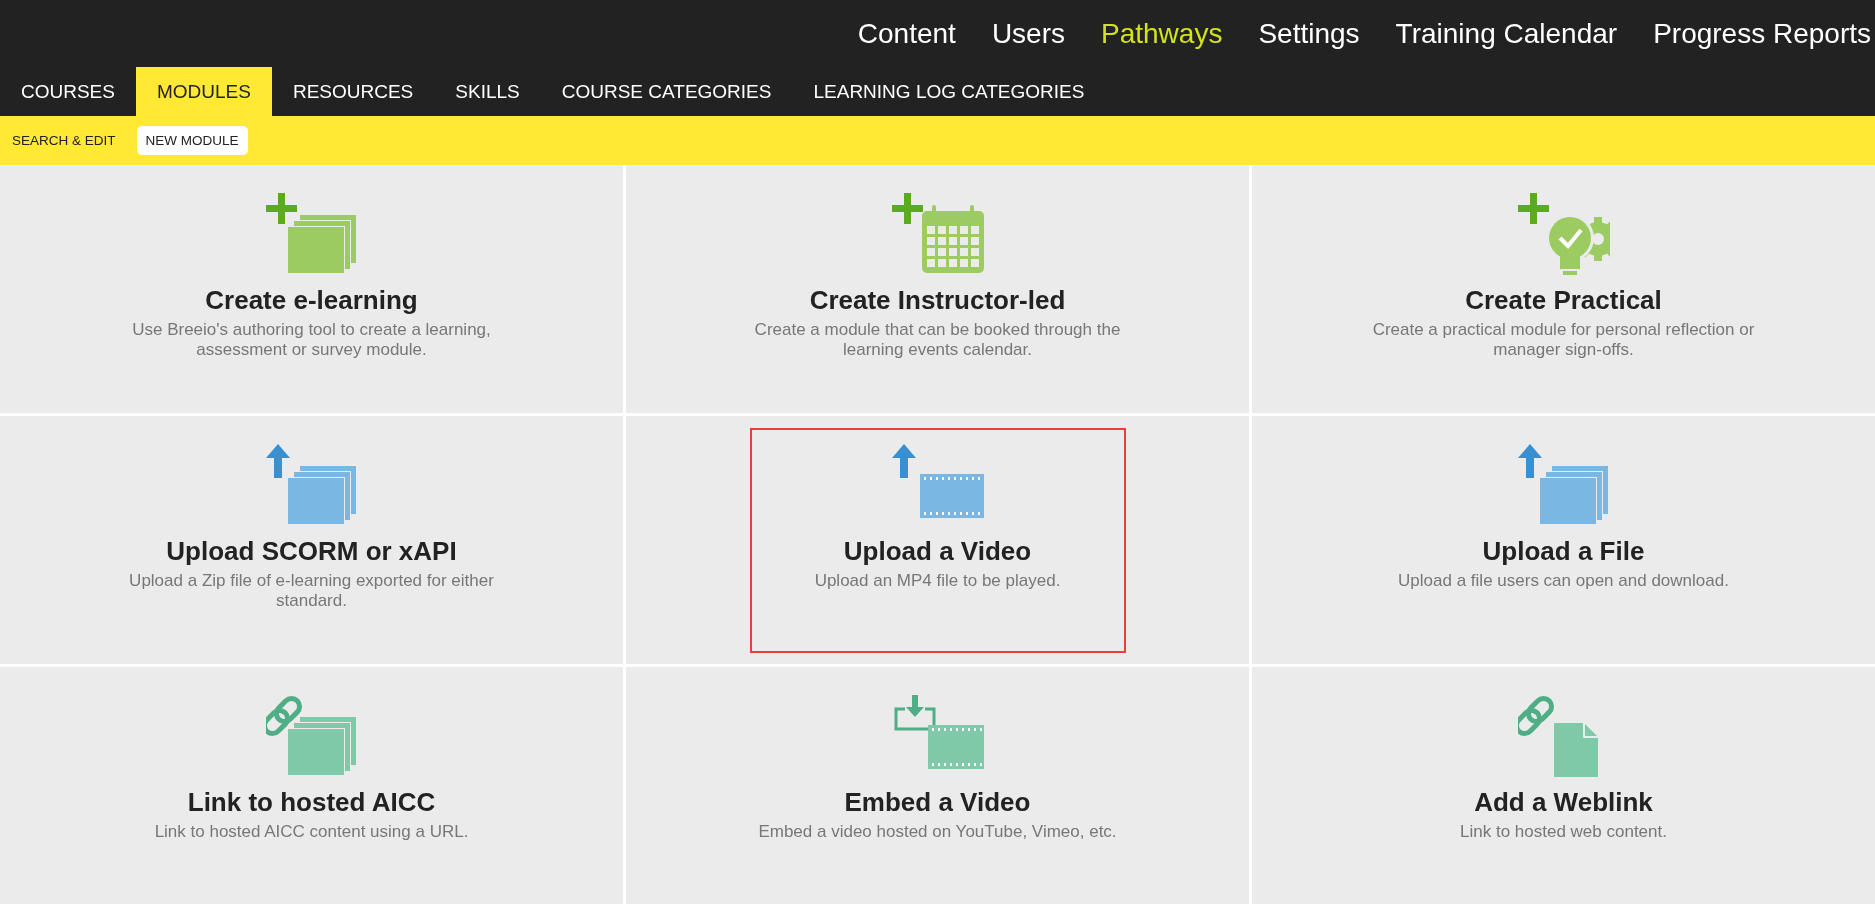  What do you see at coordinates (937, 234) in the screenshot?
I see `new-calendar-icon` at bounding box center [937, 234].